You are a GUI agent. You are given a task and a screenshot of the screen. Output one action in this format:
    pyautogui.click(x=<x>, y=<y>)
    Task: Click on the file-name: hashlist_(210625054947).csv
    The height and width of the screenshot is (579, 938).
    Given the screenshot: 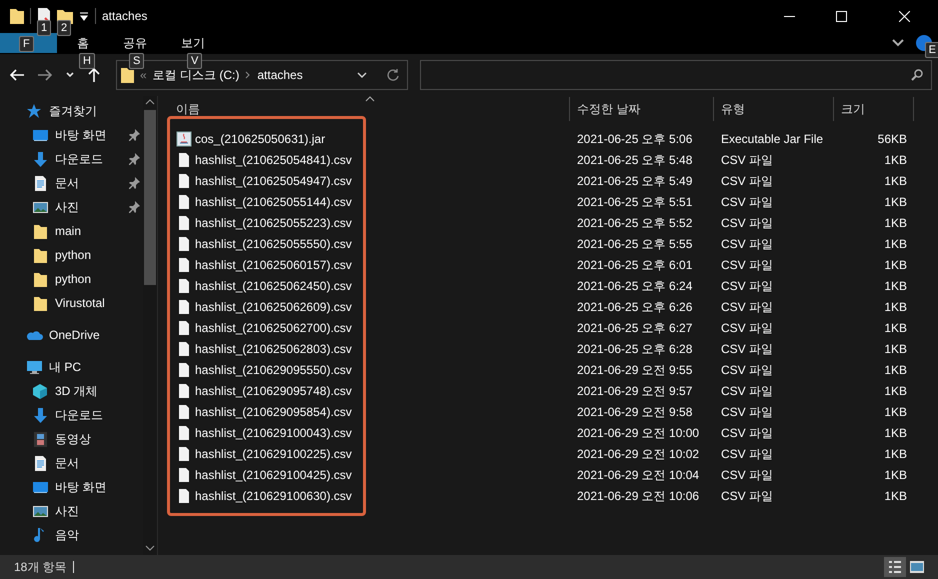 What is the action you would take?
    pyautogui.click(x=273, y=181)
    